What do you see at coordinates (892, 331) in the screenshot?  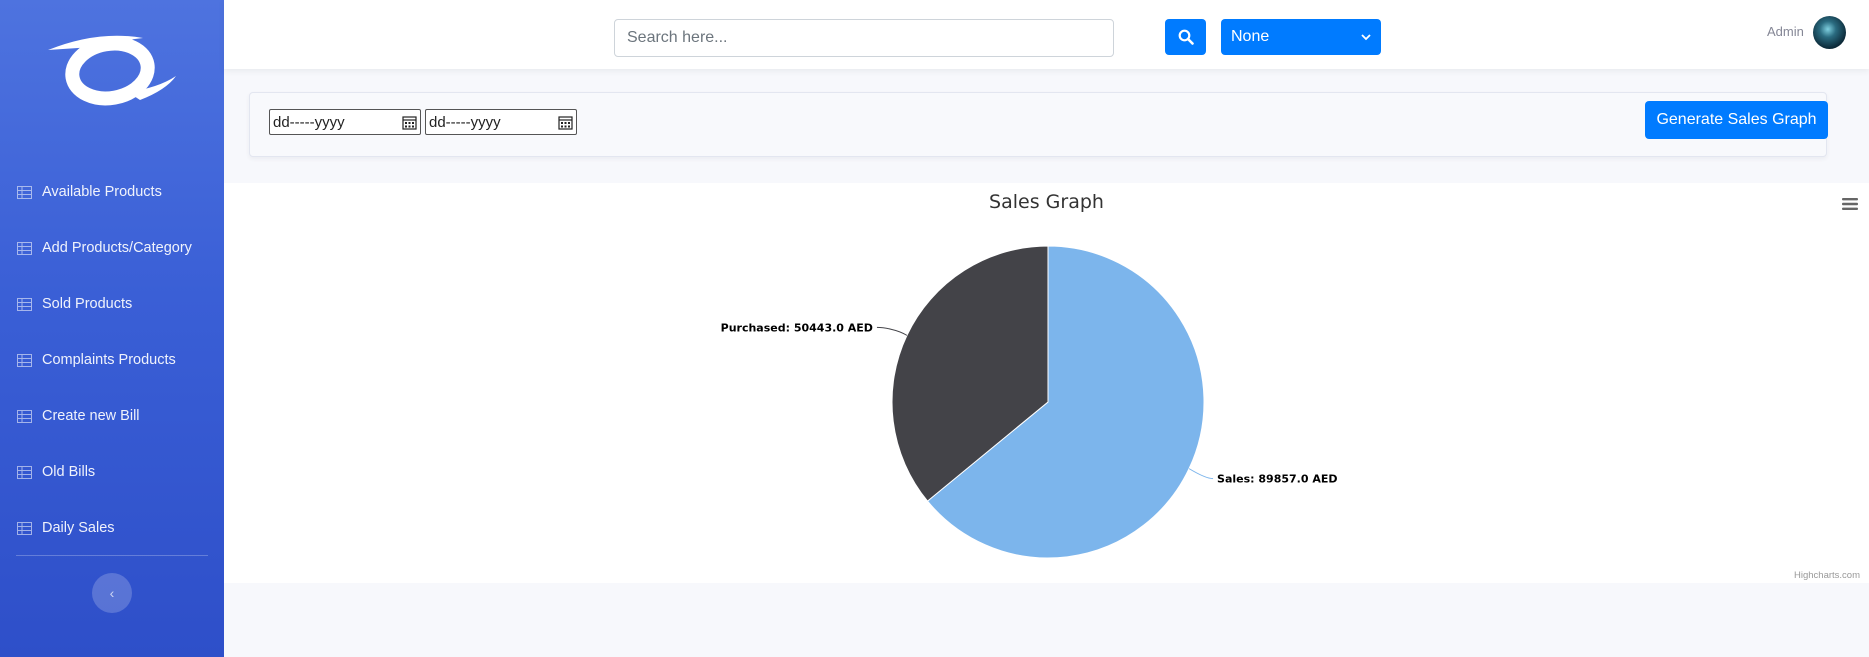 I see `pie-connector-purchased` at bounding box center [892, 331].